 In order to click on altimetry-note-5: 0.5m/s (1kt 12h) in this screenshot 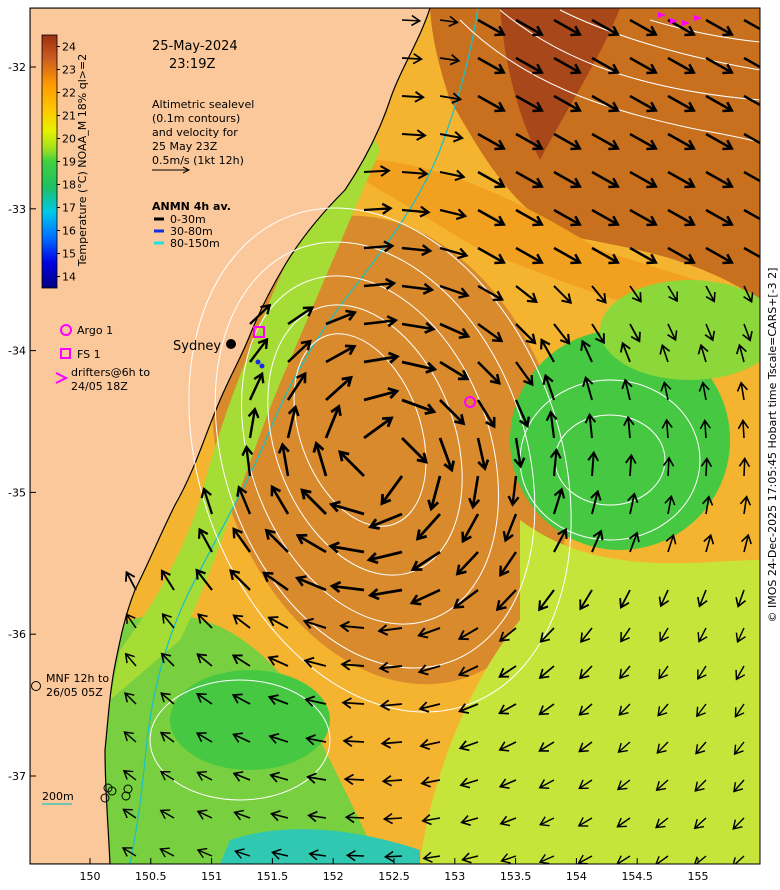, I will do `click(198, 160)`.